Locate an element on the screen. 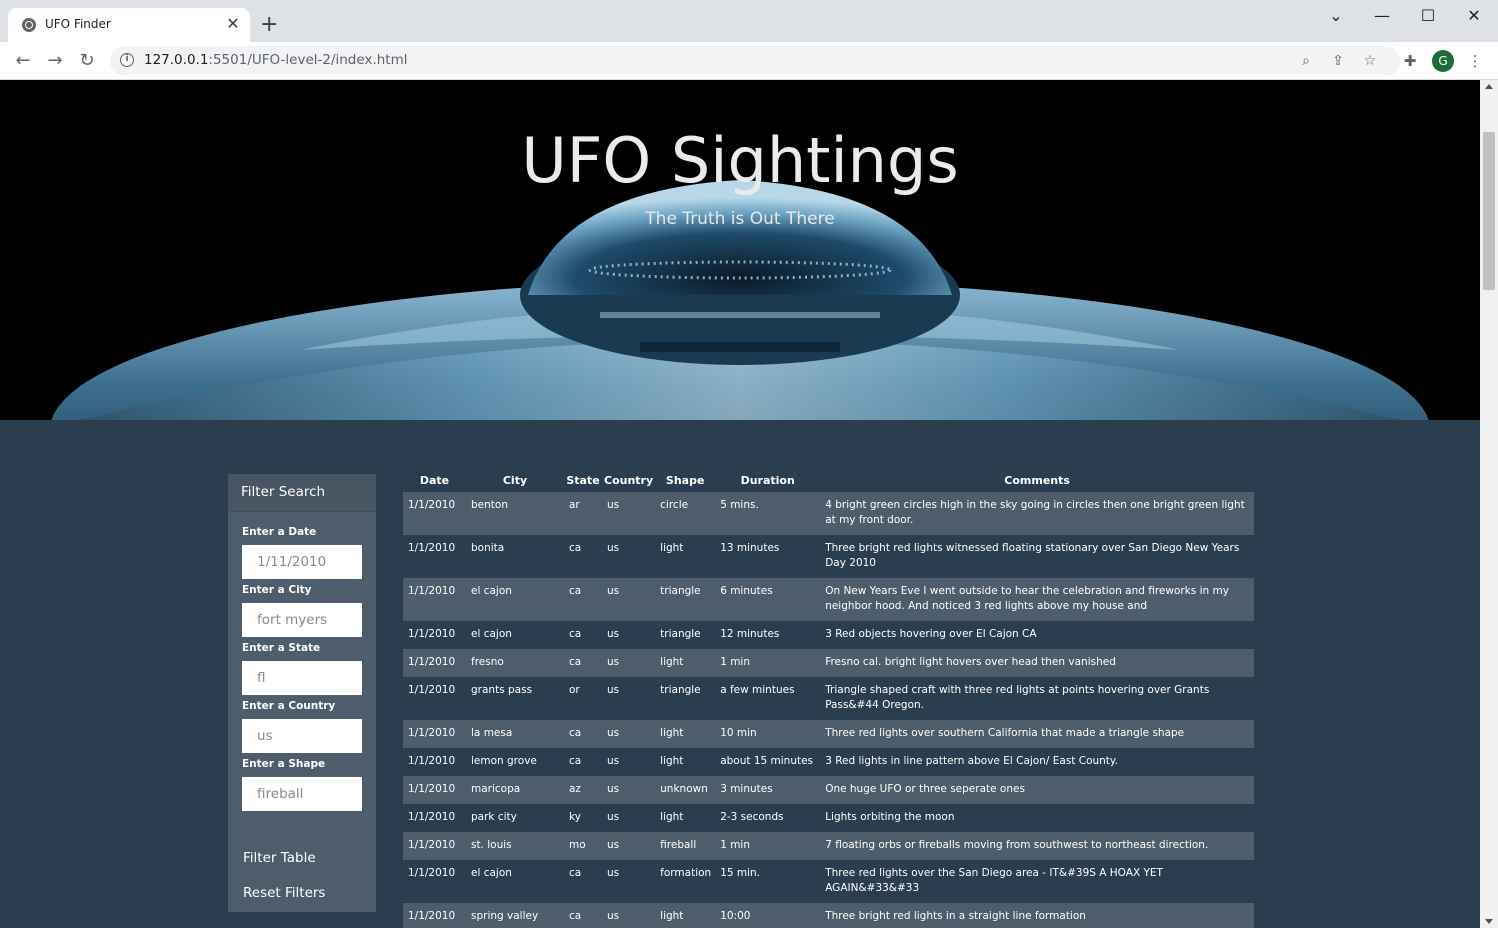  cell-shape: formation is located at coordinates (686, 873).